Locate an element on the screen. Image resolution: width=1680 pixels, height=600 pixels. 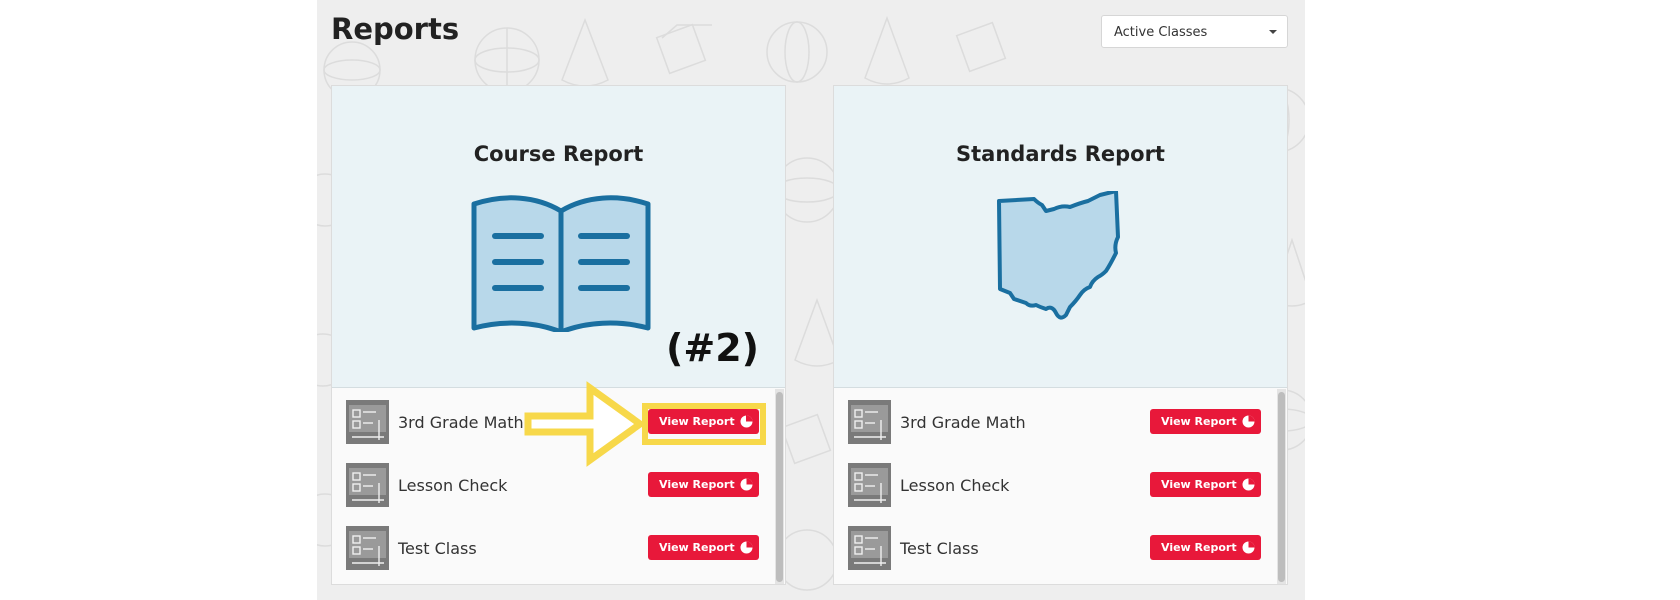
class-filter-dropdown: Active Classes is located at coordinates (1194, 31).